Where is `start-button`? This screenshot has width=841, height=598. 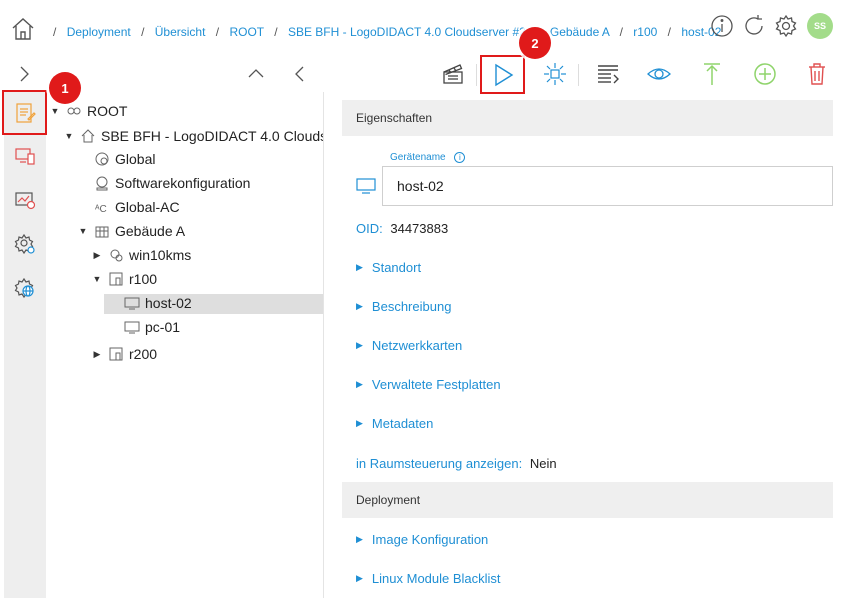 start-button is located at coordinates (502, 74).